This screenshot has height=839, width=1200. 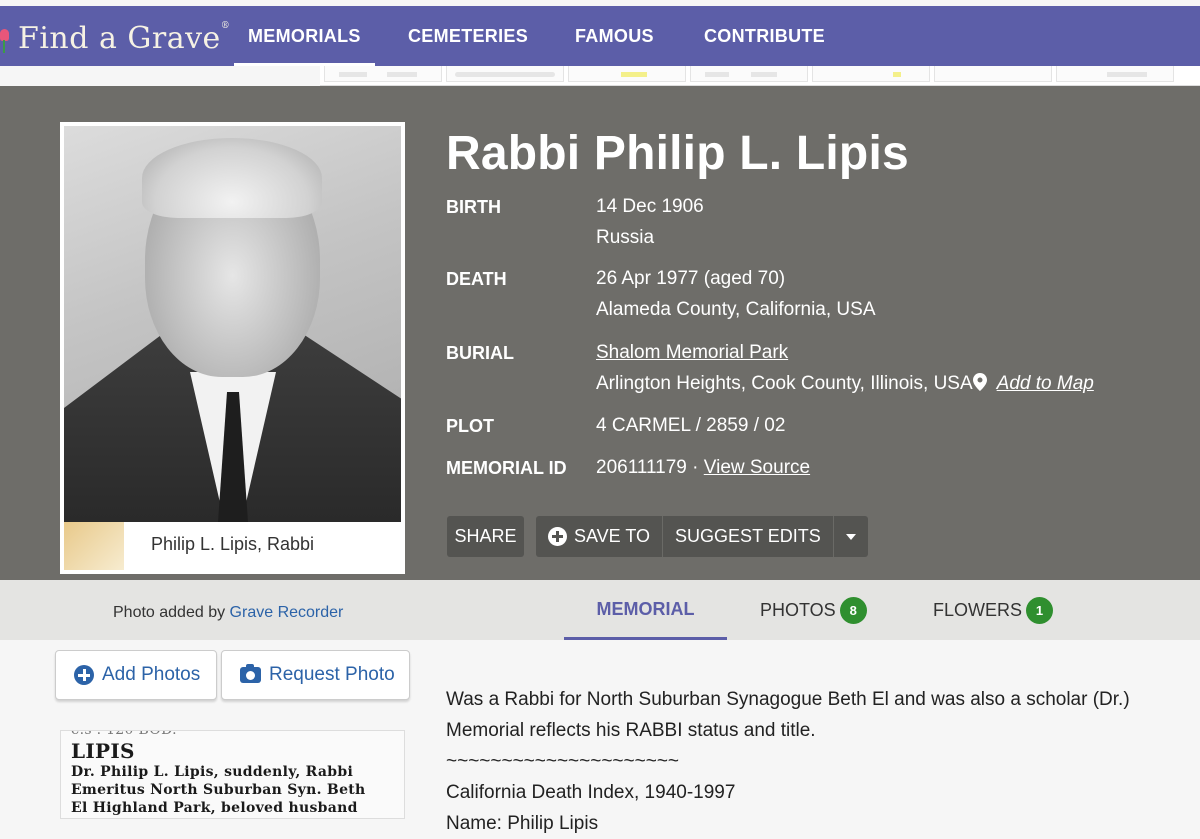 I want to click on birth-place: Russia, so click(x=625, y=237).